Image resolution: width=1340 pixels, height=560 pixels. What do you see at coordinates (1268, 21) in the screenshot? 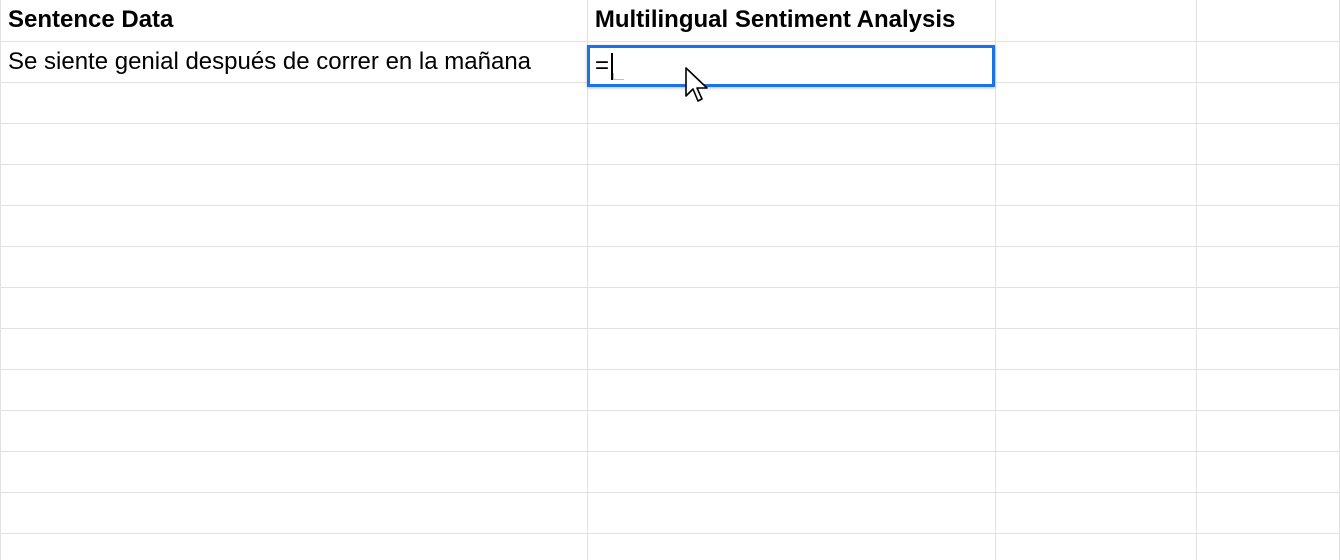
I see `cell-d1` at bounding box center [1268, 21].